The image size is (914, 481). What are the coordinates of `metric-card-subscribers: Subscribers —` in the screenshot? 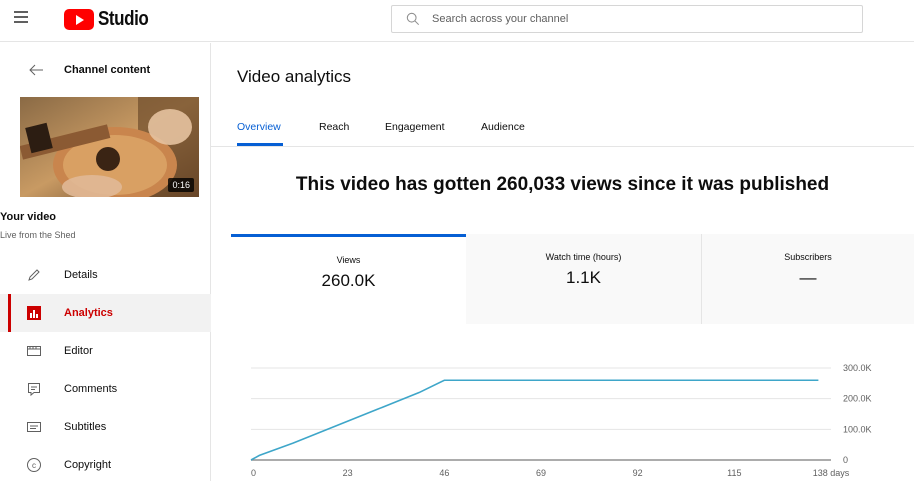 It's located at (808, 279).